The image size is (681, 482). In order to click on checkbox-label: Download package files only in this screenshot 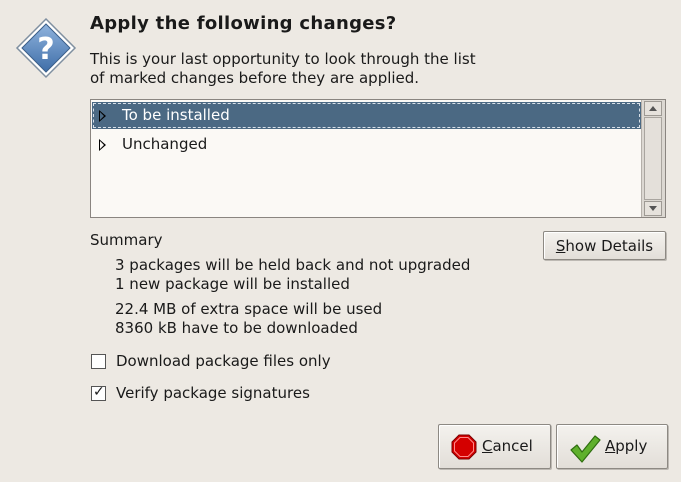, I will do `click(223, 361)`.